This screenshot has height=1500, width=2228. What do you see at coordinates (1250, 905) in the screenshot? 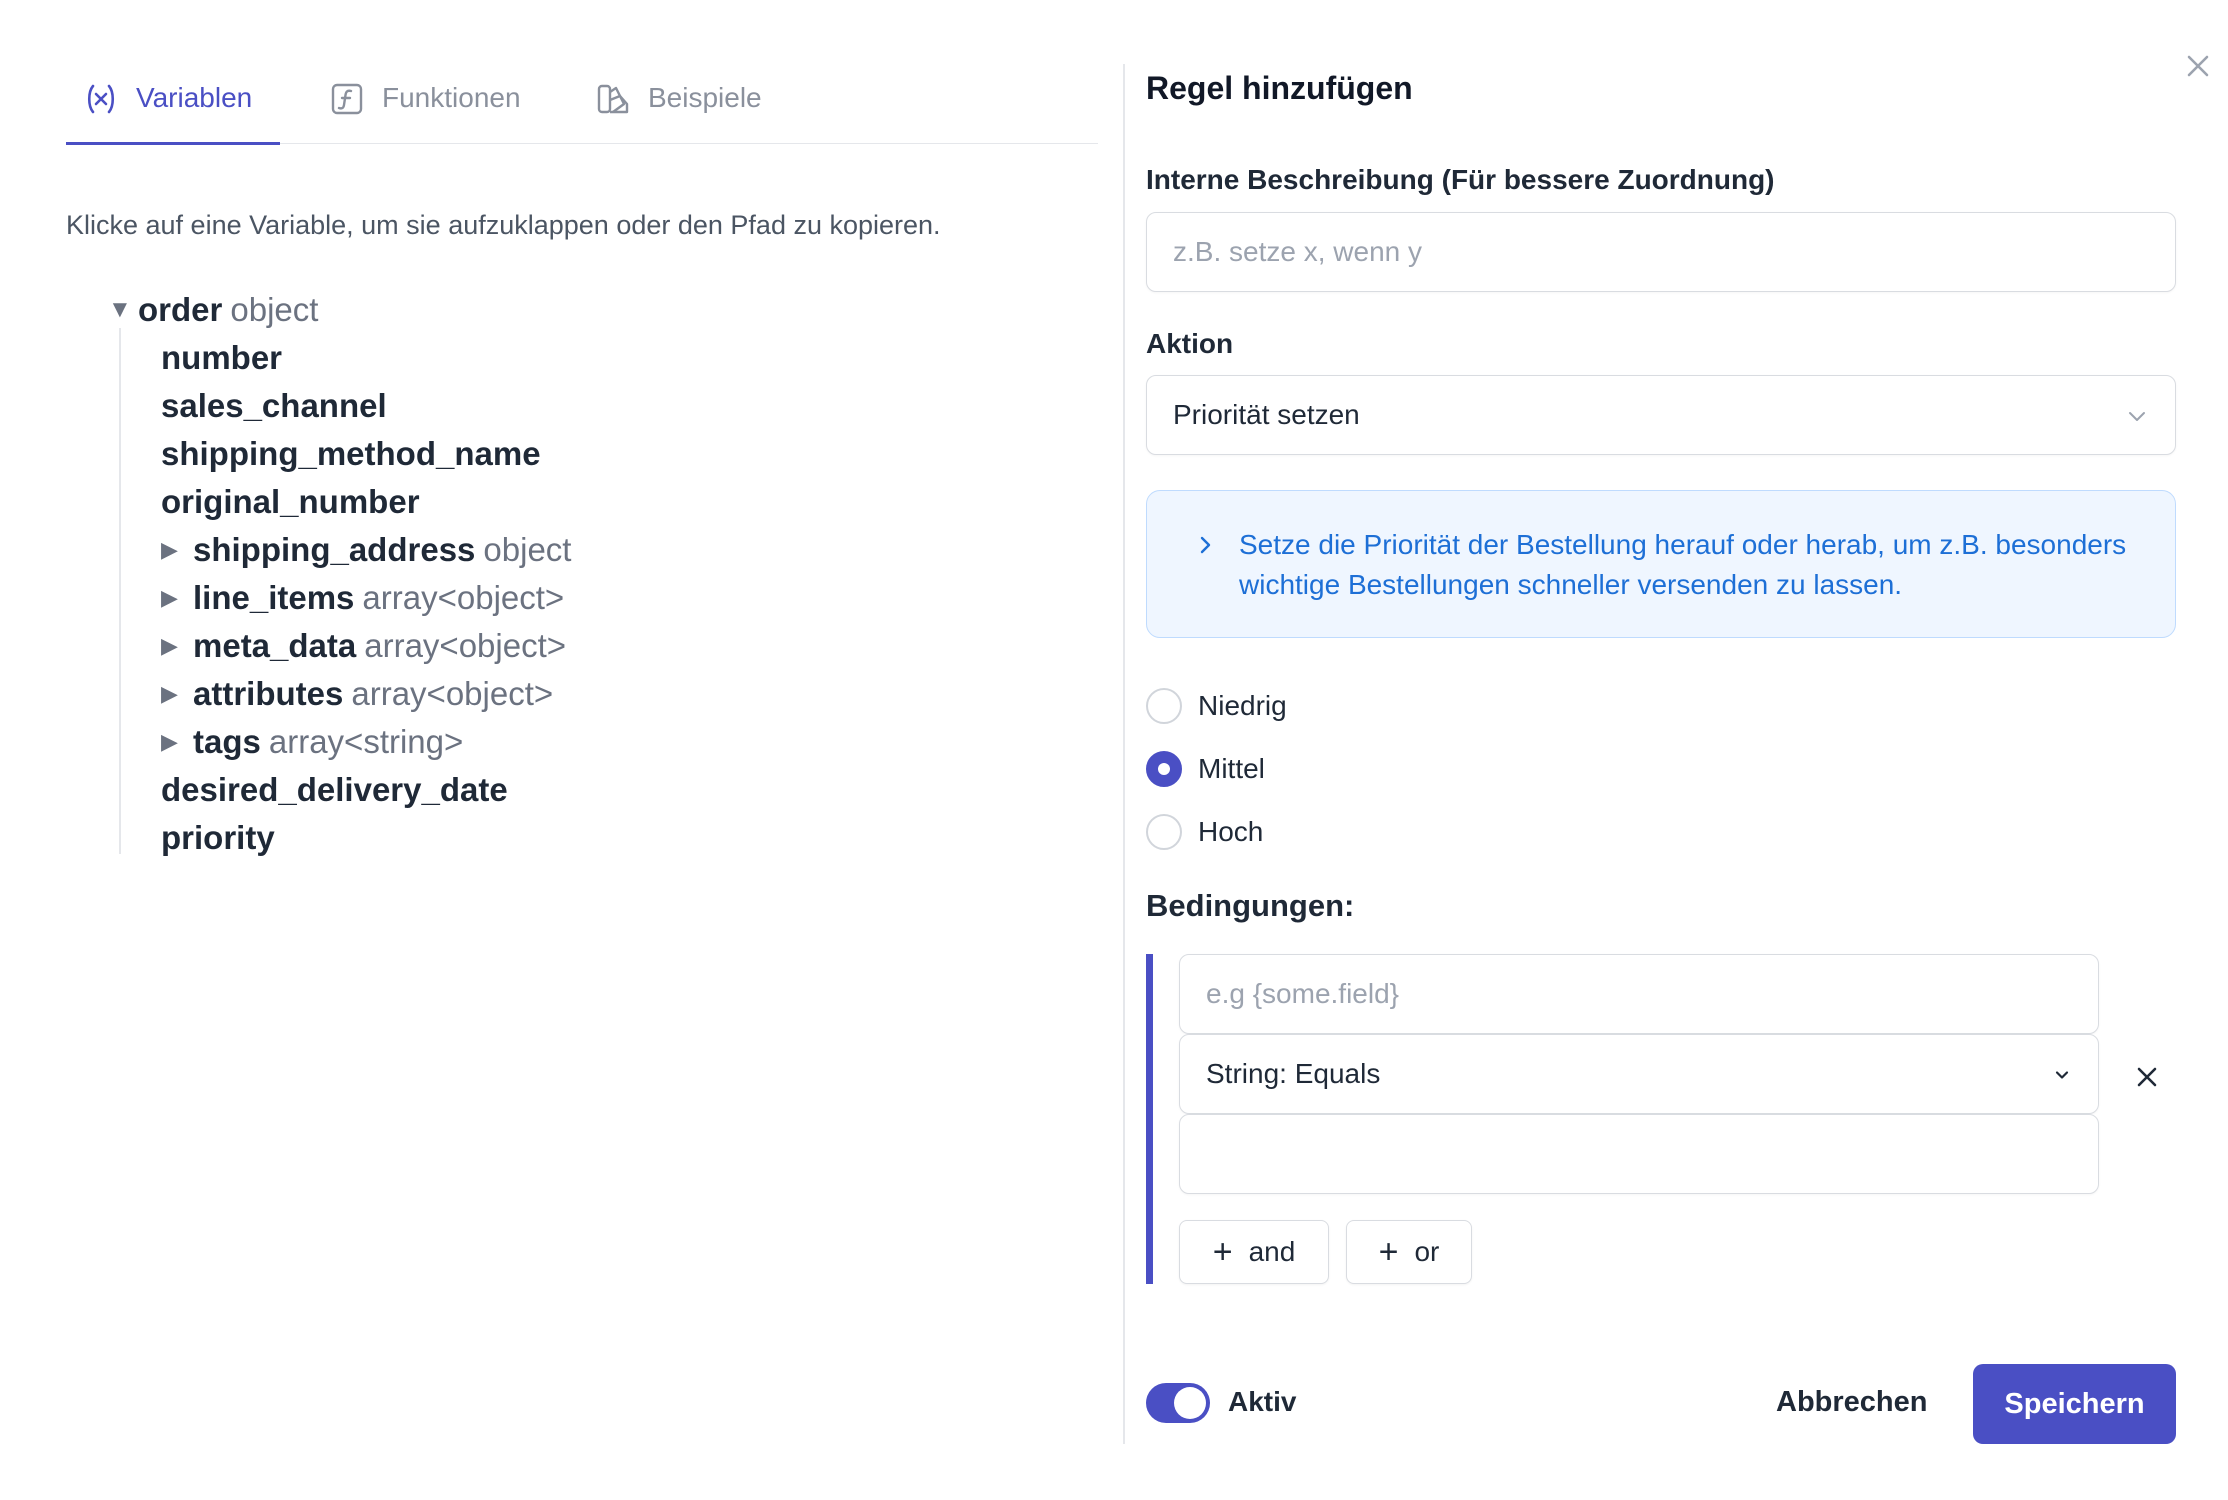
I see `conditions-label: Bedingungen:` at bounding box center [1250, 905].